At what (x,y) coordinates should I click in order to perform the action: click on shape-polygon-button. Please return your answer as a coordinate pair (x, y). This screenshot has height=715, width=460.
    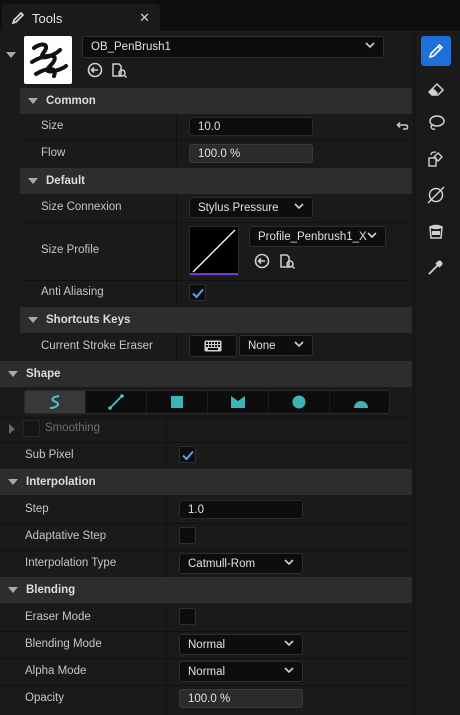
    Looking at the image, I should click on (238, 402).